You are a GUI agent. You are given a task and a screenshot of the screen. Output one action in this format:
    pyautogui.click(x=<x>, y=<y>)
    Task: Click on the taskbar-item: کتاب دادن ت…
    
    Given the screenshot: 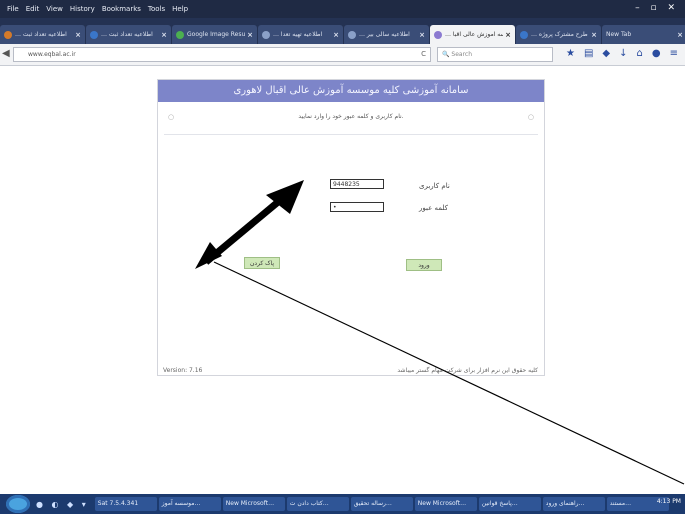 What is the action you would take?
    pyautogui.click(x=317, y=504)
    